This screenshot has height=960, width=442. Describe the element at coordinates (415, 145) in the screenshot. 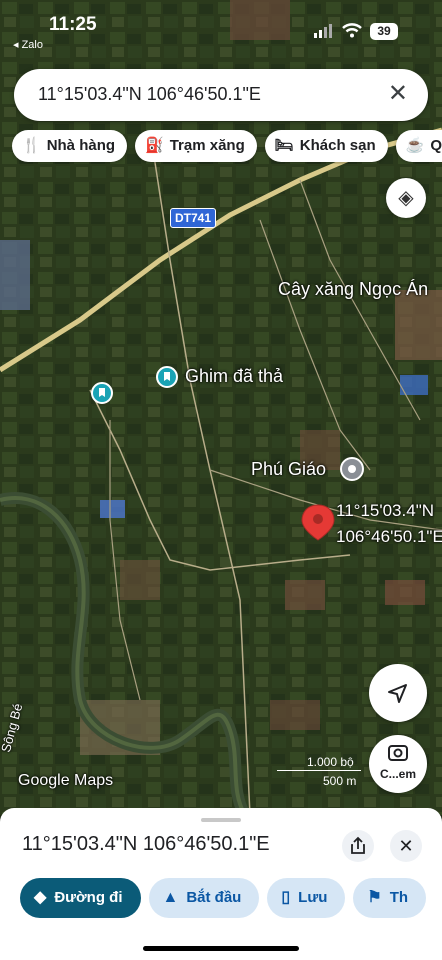

I see `coffee-icon: ☕` at that location.